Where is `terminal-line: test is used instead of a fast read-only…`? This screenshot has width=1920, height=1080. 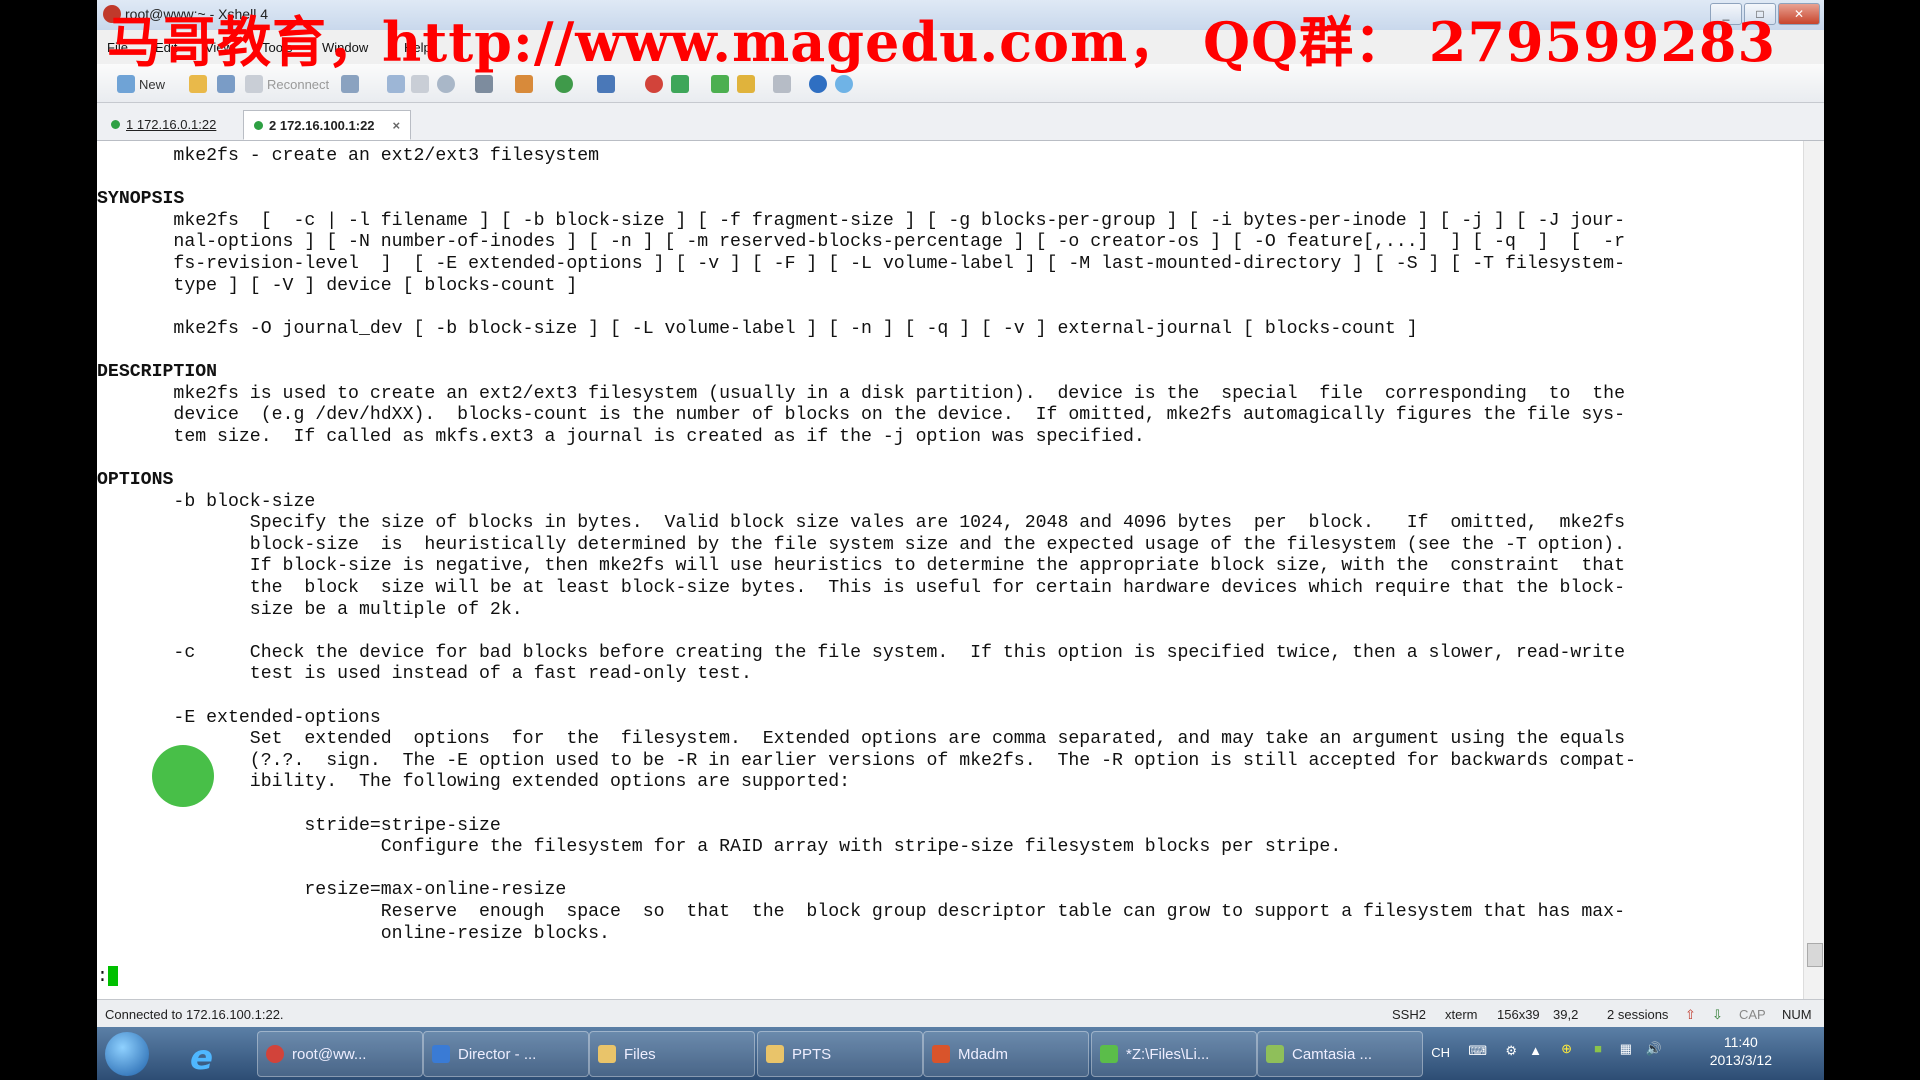
terminal-line: test is used instead of a fast read-only… is located at coordinates (424, 674).